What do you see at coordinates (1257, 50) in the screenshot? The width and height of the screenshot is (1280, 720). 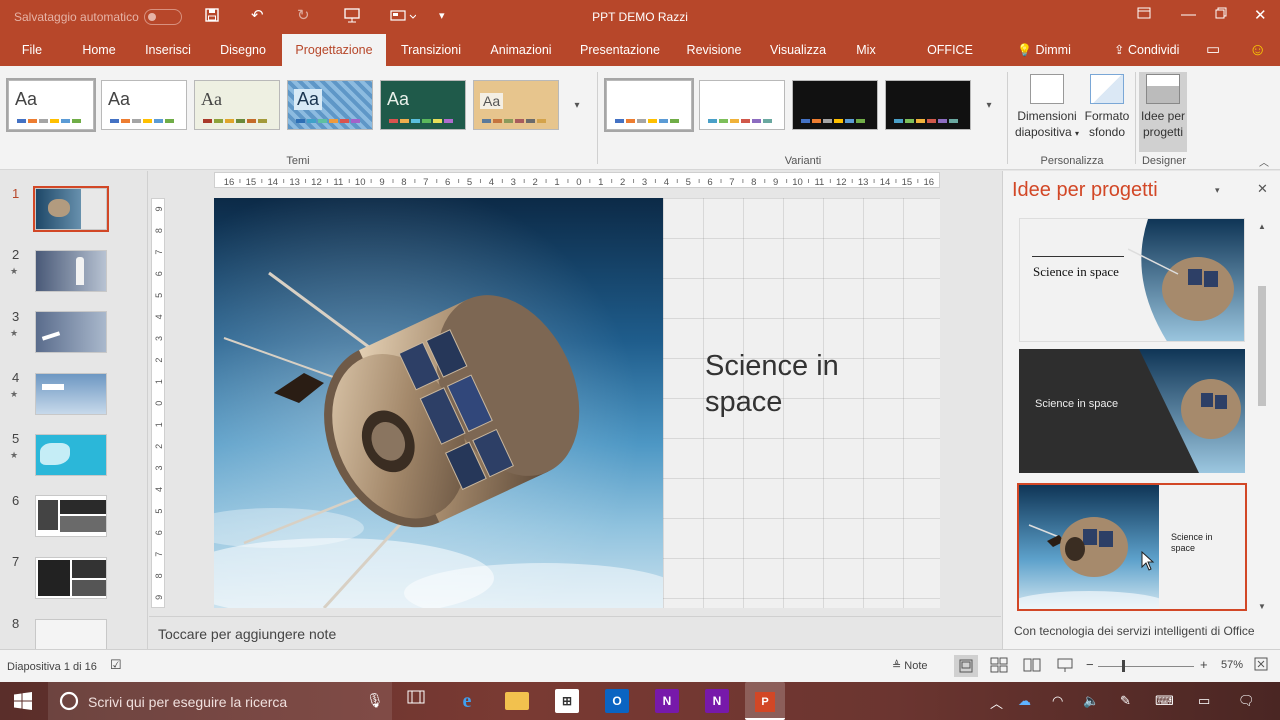 I see `smiley-feedback-icon: ☺` at bounding box center [1257, 50].